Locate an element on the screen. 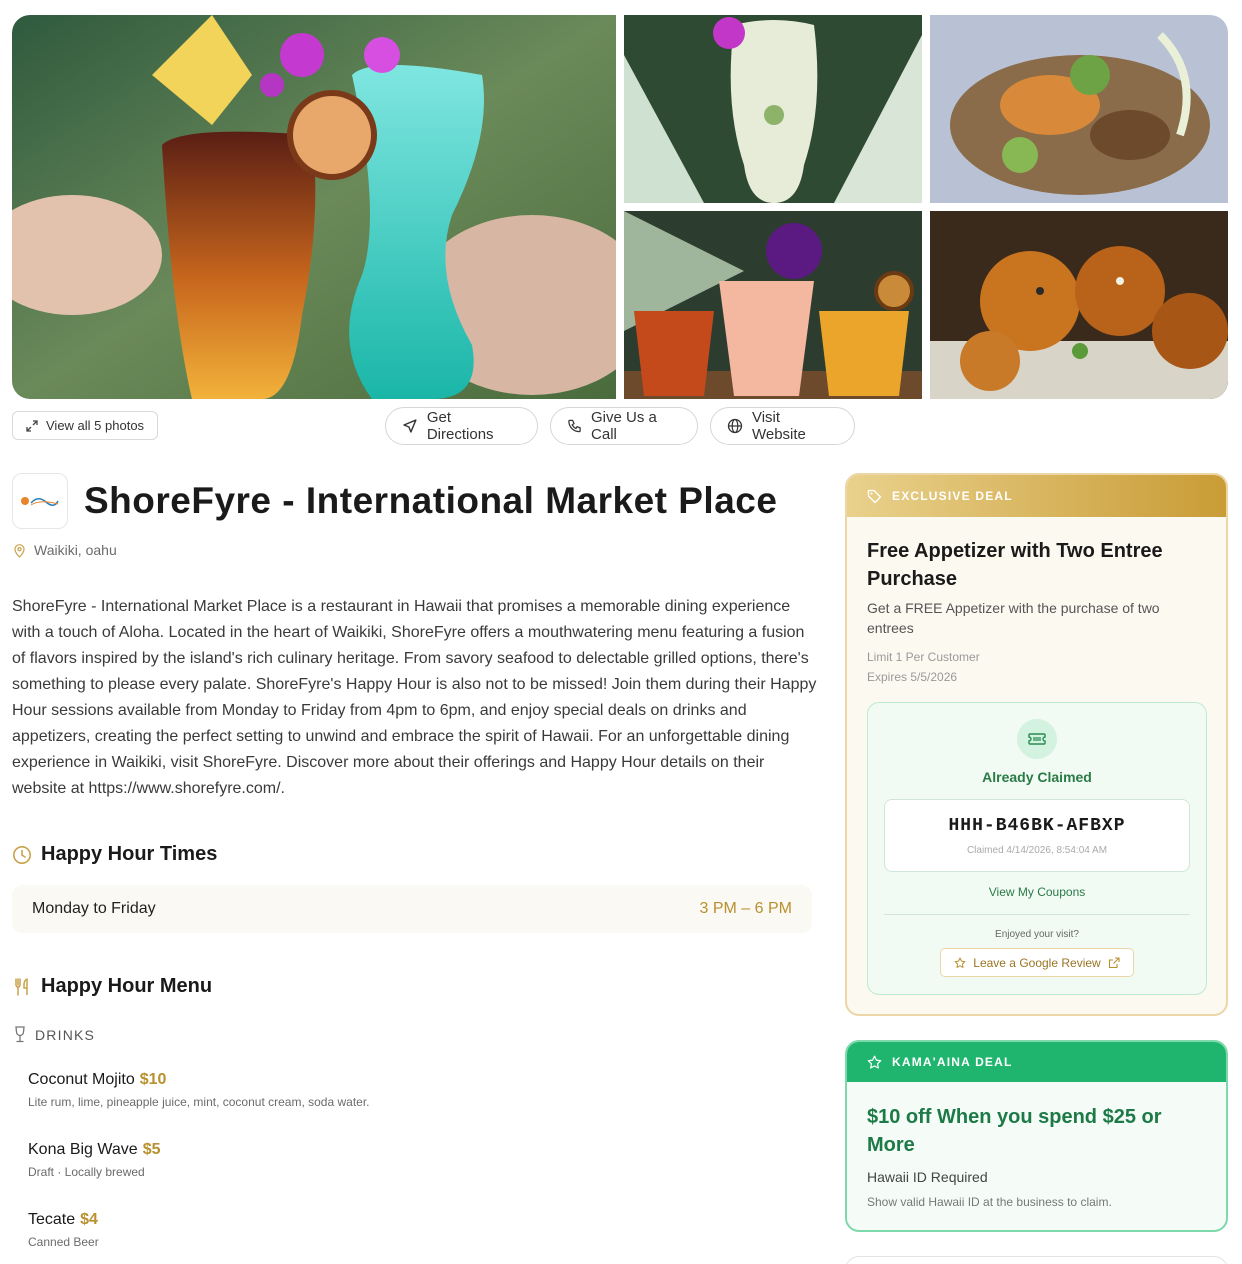 This screenshot has width=1242, height=1264. claimed-status: Already Claimed is located at coordinates (1037, 777).